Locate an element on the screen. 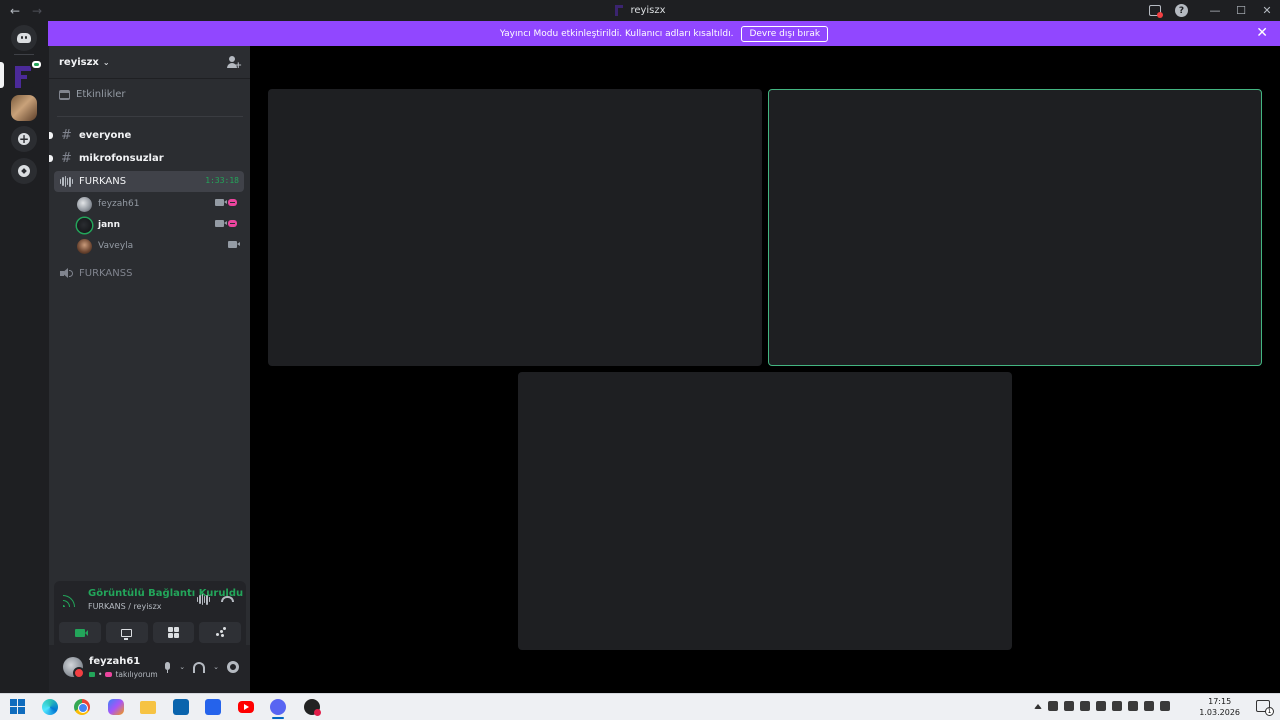 The height and width of the screenshot is (720, 1280). activities-button is located at coordinates (173, 632).